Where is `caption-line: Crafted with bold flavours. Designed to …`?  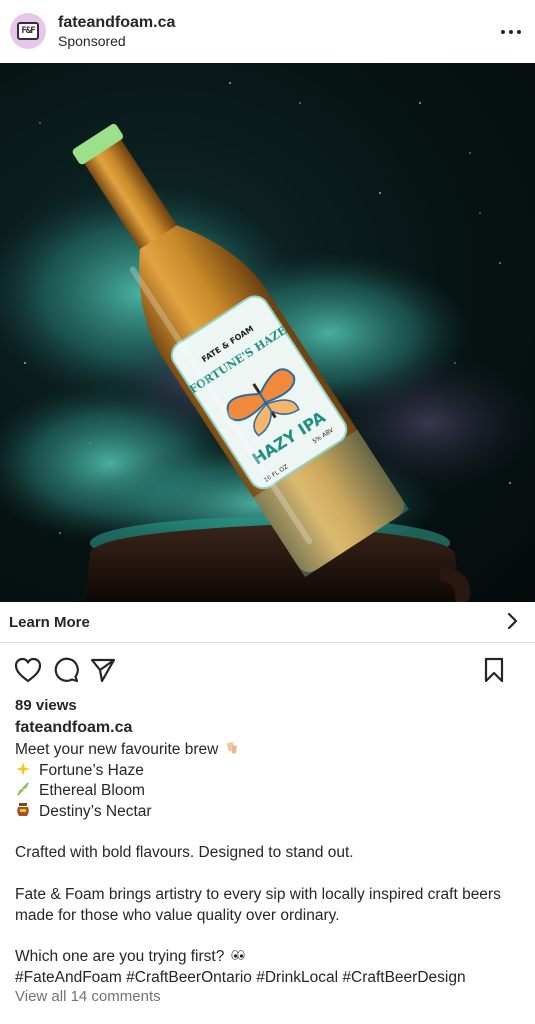
caption-line: Crafted with bold flavours. Designed to … is located at coordinates (184, 853).